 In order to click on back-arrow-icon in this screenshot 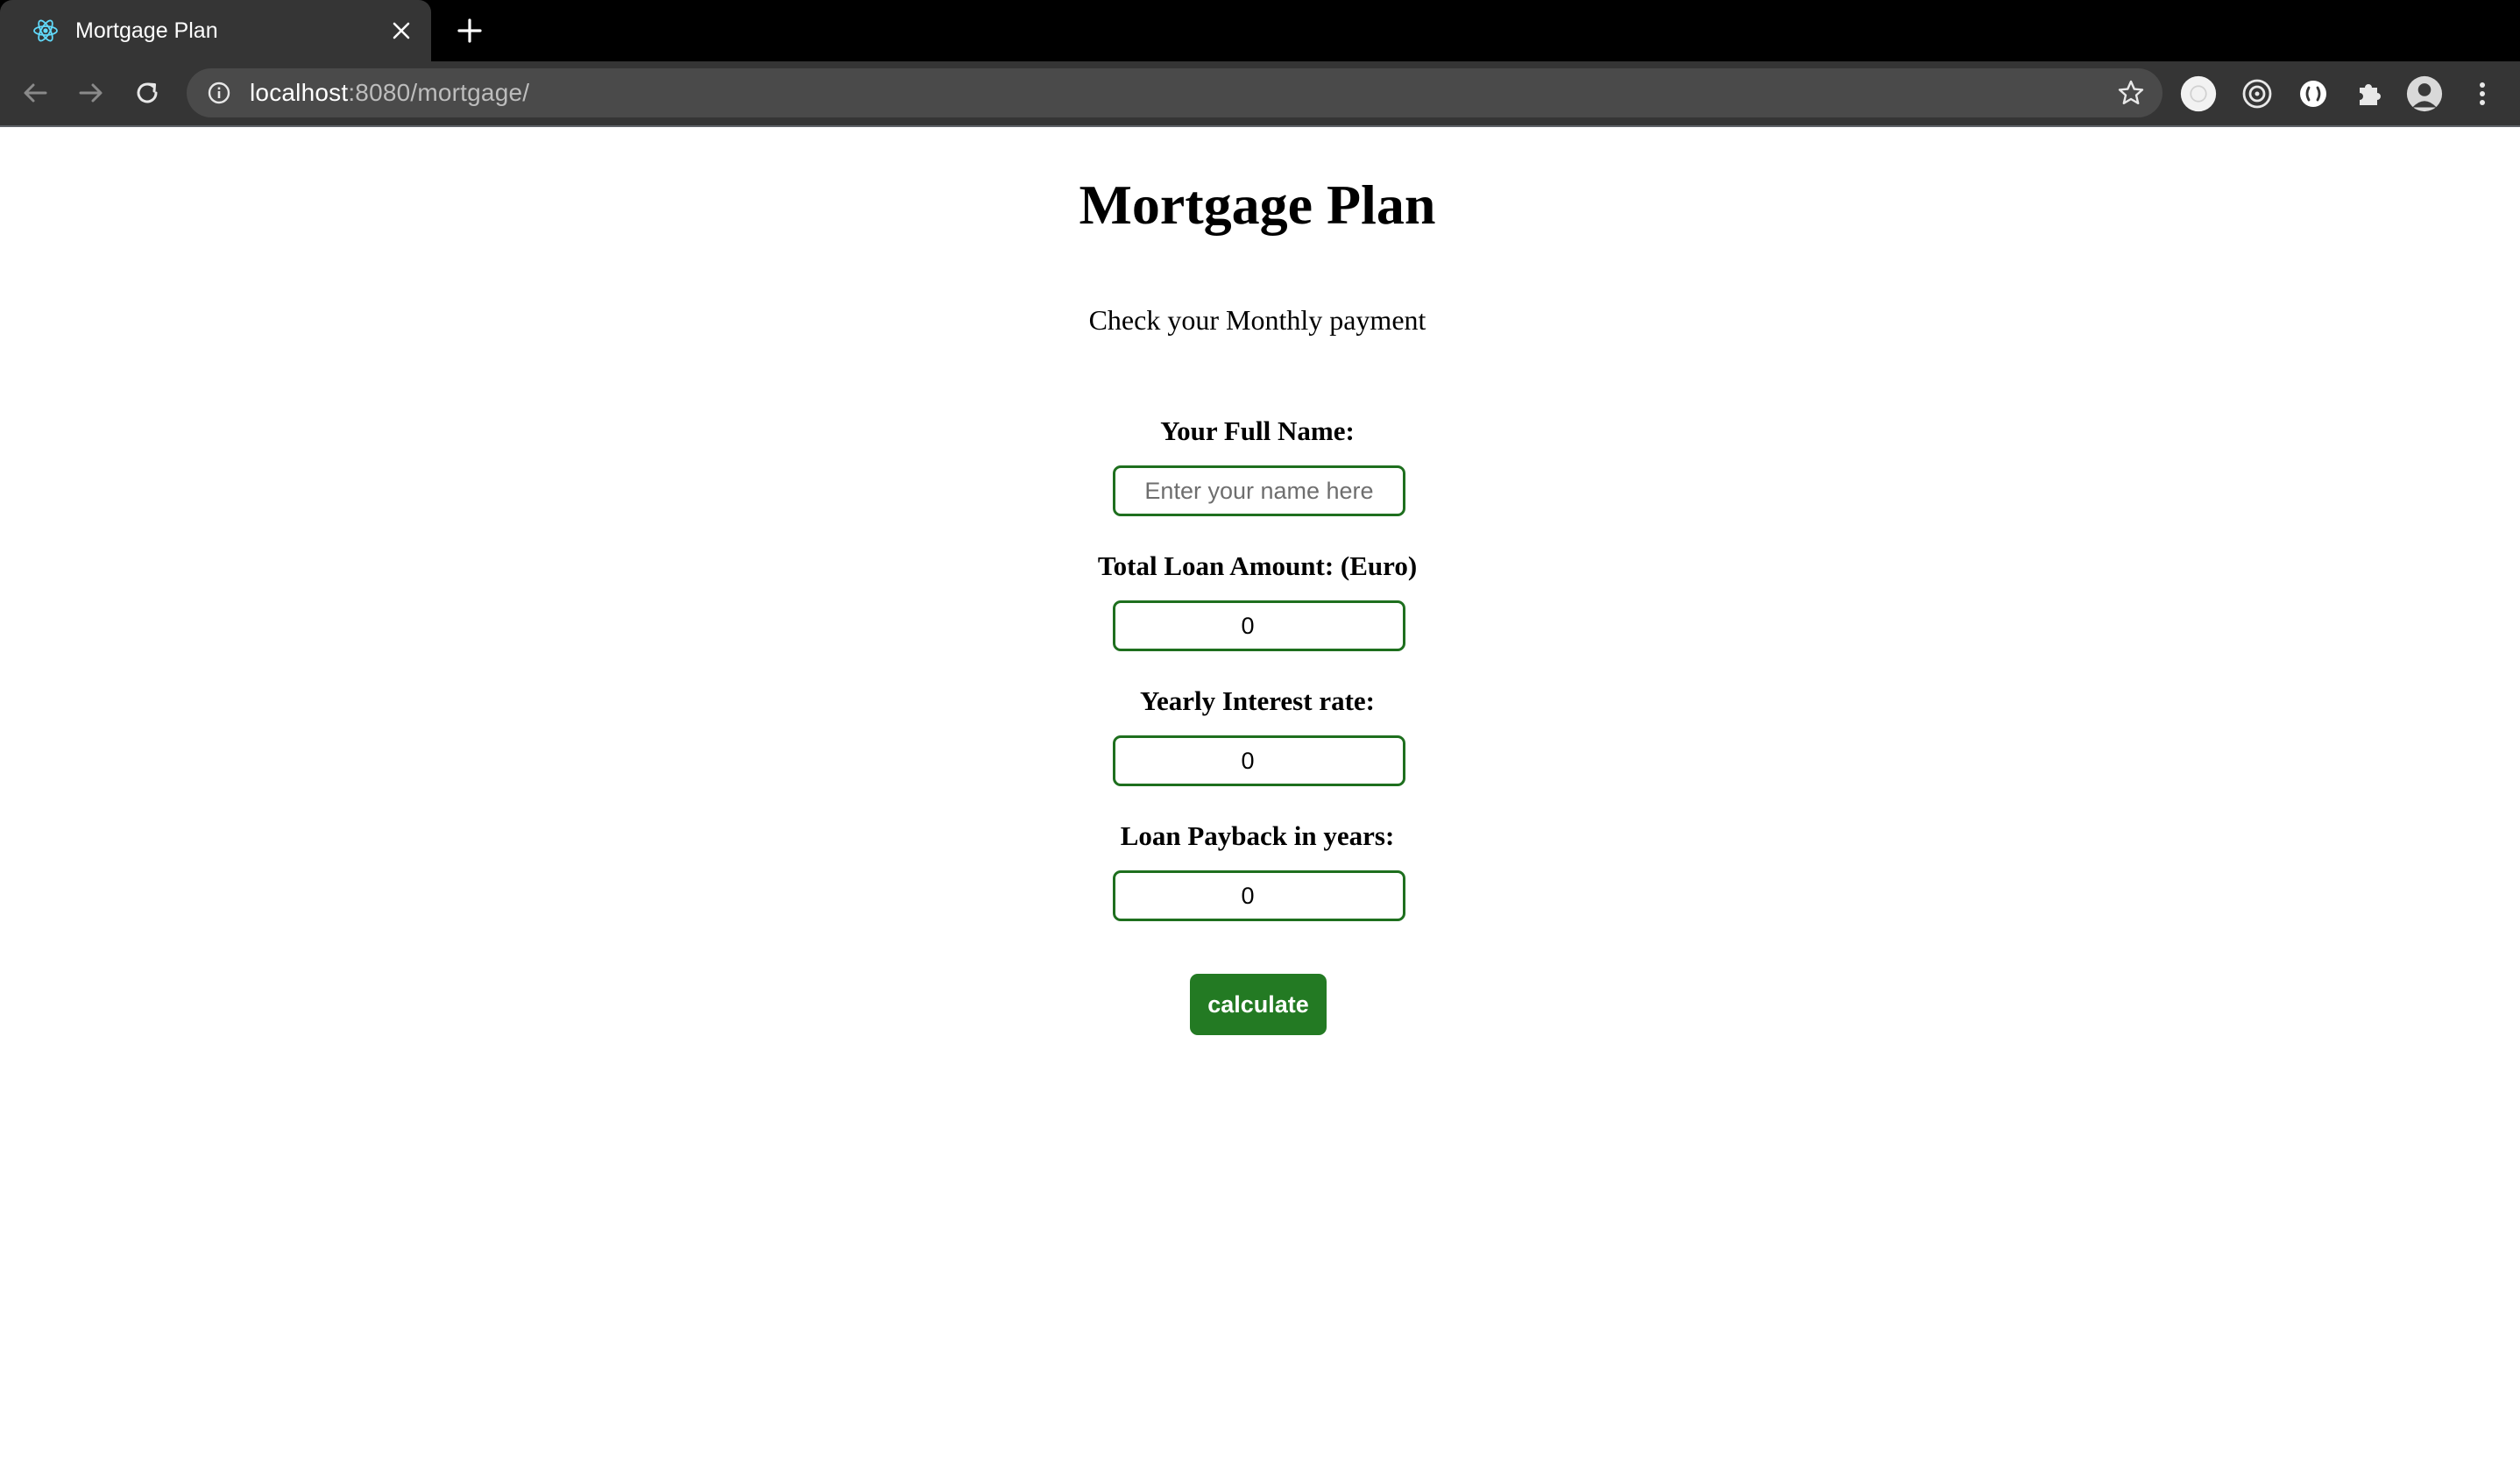, I will do `click(35, 92)`.